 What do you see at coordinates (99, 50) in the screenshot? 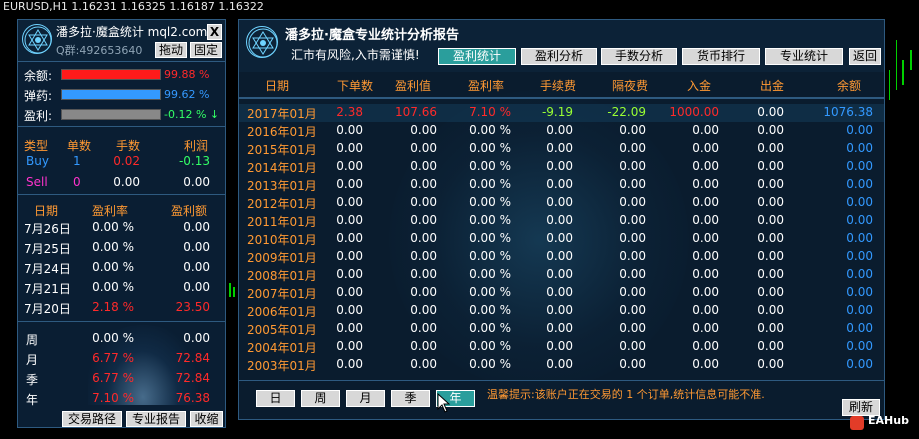
I see `qq-group: Q群:492653640` at bounding box center [99, 50].